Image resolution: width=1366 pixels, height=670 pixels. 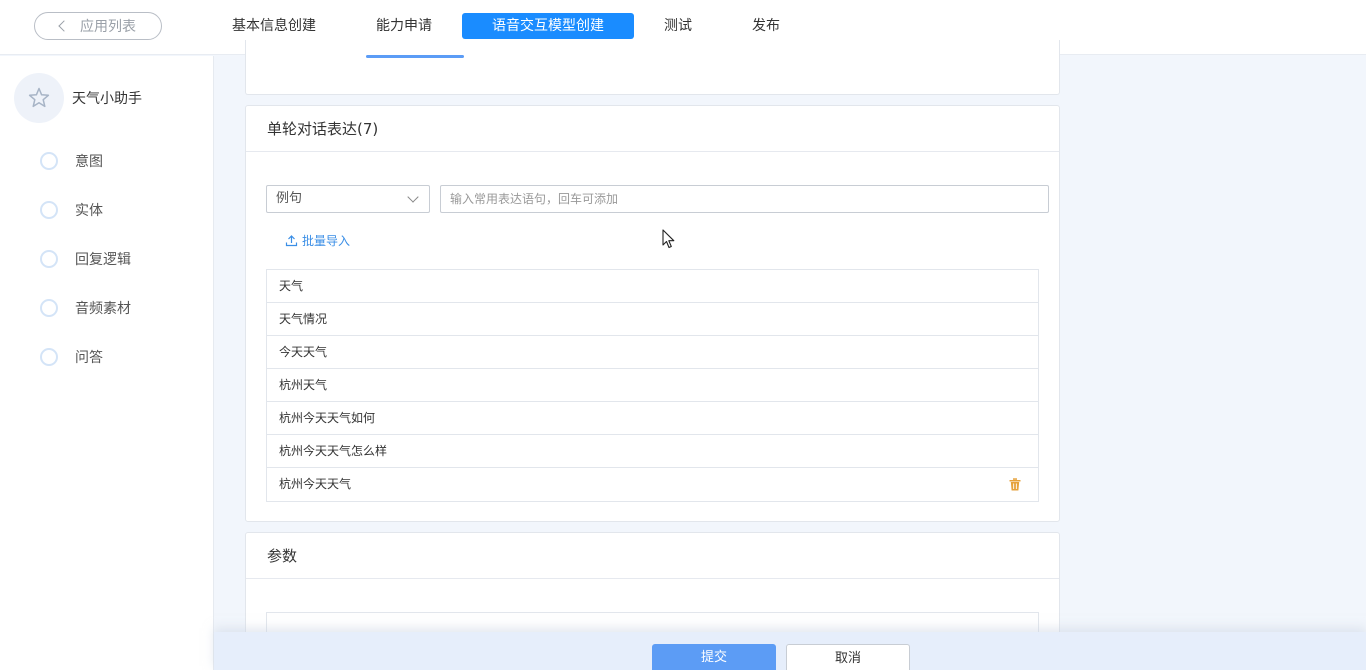 I want to click on back-button-label: 应用列表, so click(x=108, y=27).